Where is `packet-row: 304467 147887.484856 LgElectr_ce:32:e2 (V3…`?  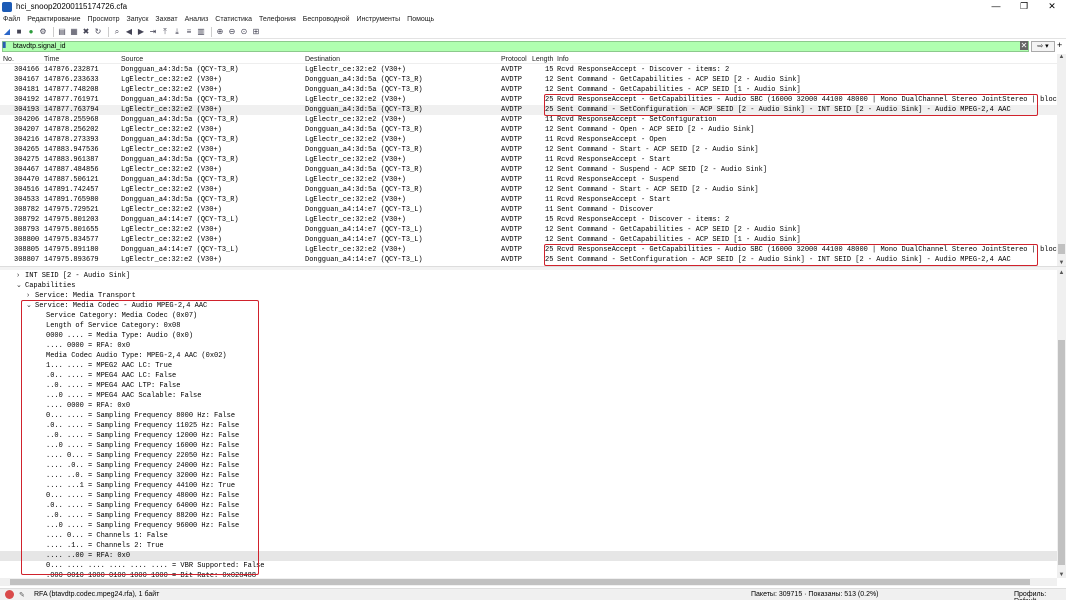 packet-row: 304467 147887.484856 LgElectr_ce:32:e2 (V3… is located at coordinates (528, 170).